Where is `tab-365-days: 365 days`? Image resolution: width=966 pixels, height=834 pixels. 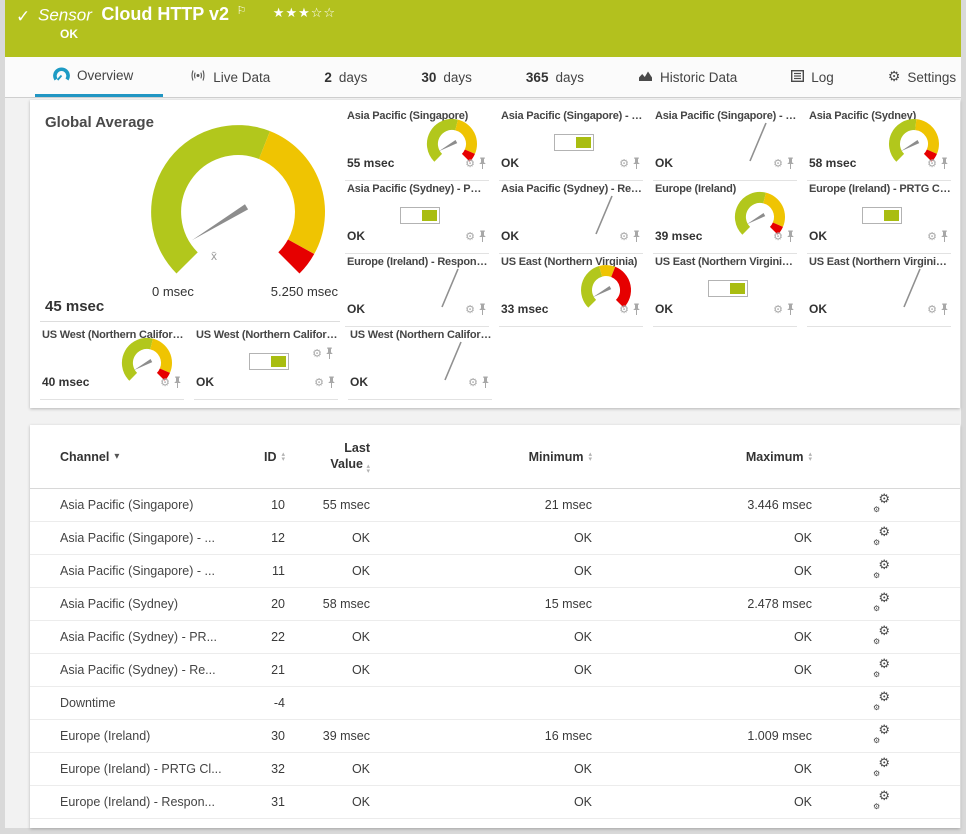
tab-365-days: 365 days is located at coordinates (555, 77).